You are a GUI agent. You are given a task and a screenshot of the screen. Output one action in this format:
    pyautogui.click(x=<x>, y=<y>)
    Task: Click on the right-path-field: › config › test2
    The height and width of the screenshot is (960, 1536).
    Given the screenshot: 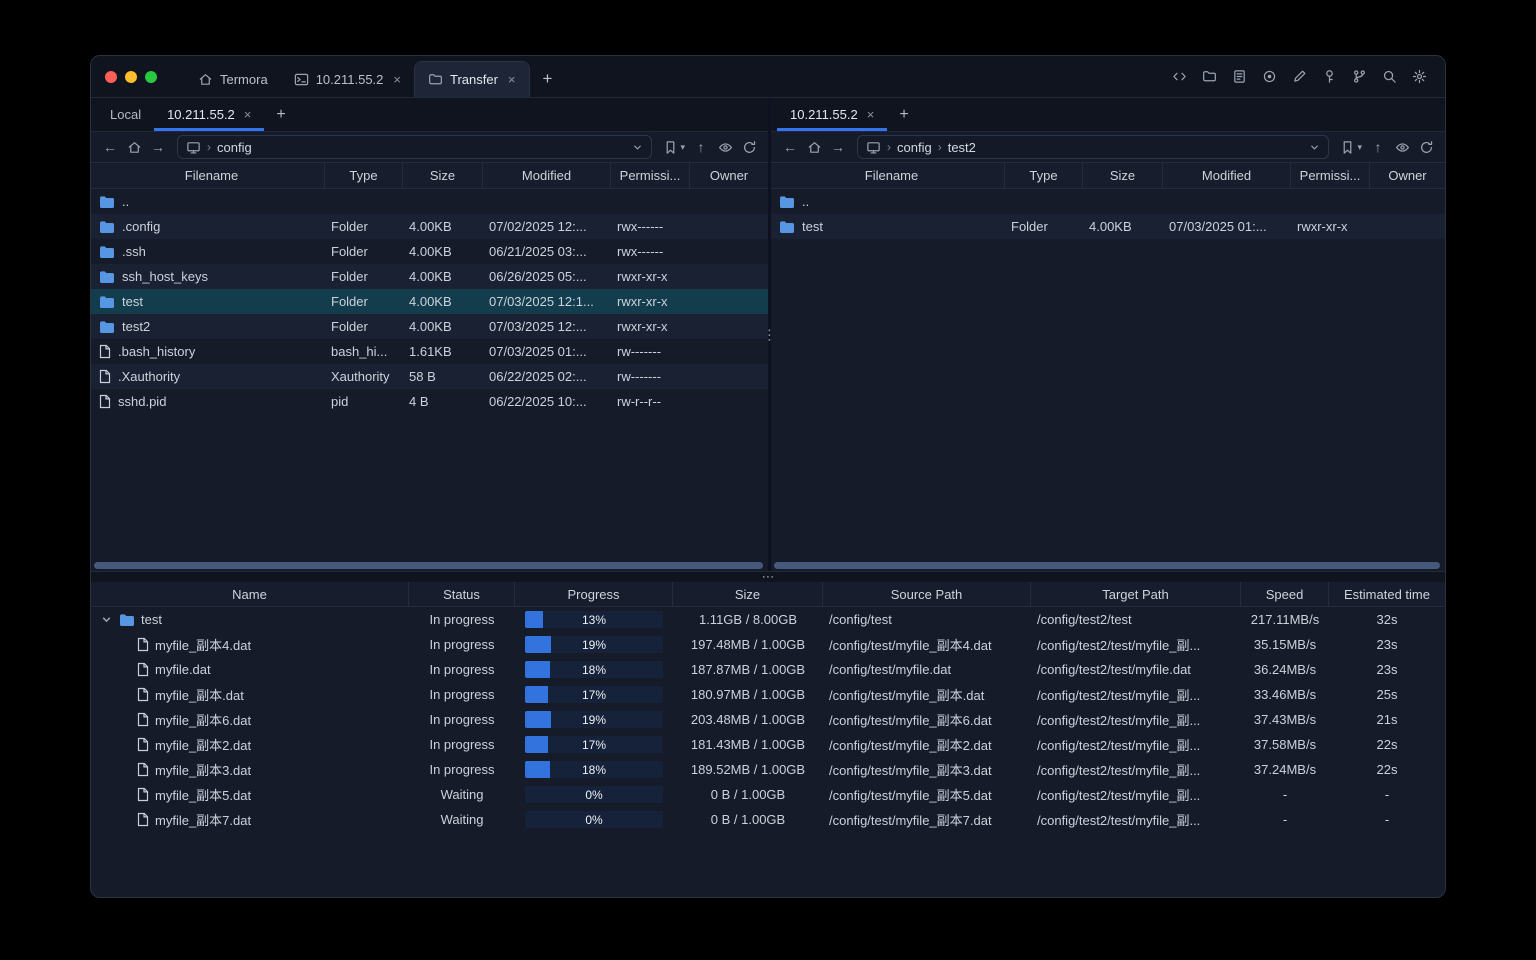 What is the action you would take?
    pyautogui.click(x=1093, y=147)
    